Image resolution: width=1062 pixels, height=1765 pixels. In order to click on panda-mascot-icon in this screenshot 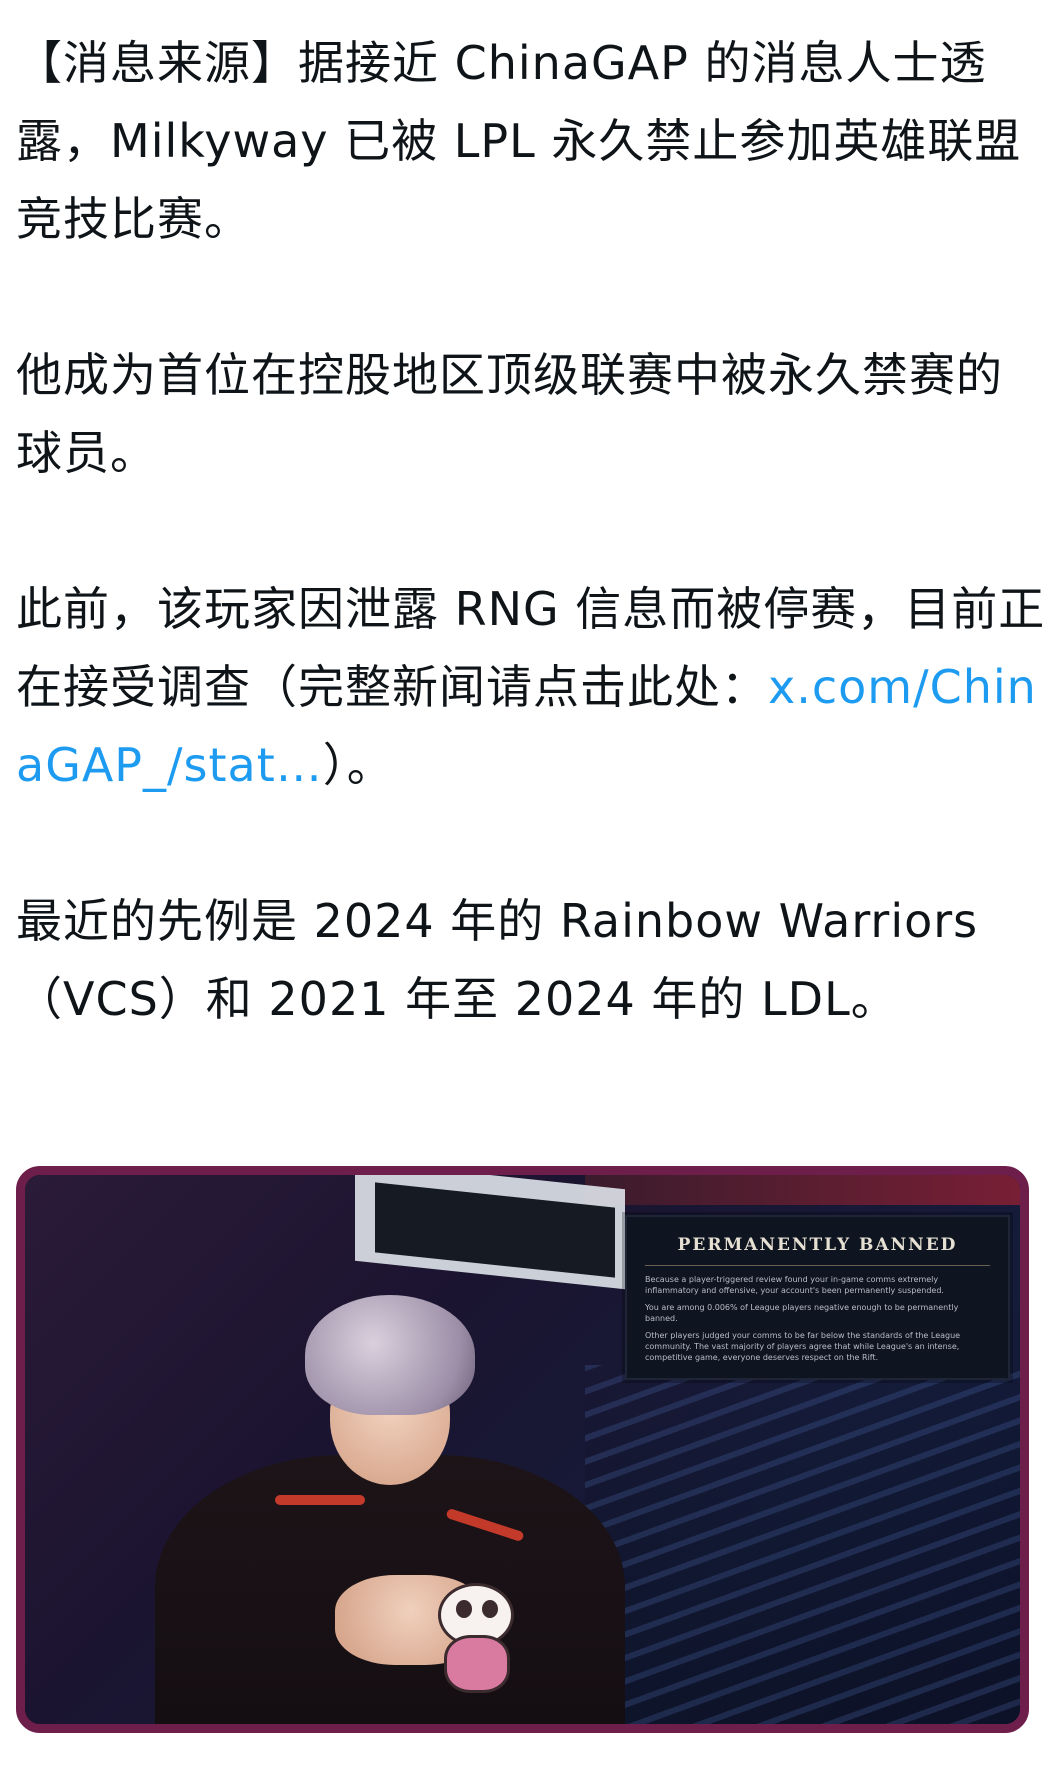, I will do `click(472, 1635)`.